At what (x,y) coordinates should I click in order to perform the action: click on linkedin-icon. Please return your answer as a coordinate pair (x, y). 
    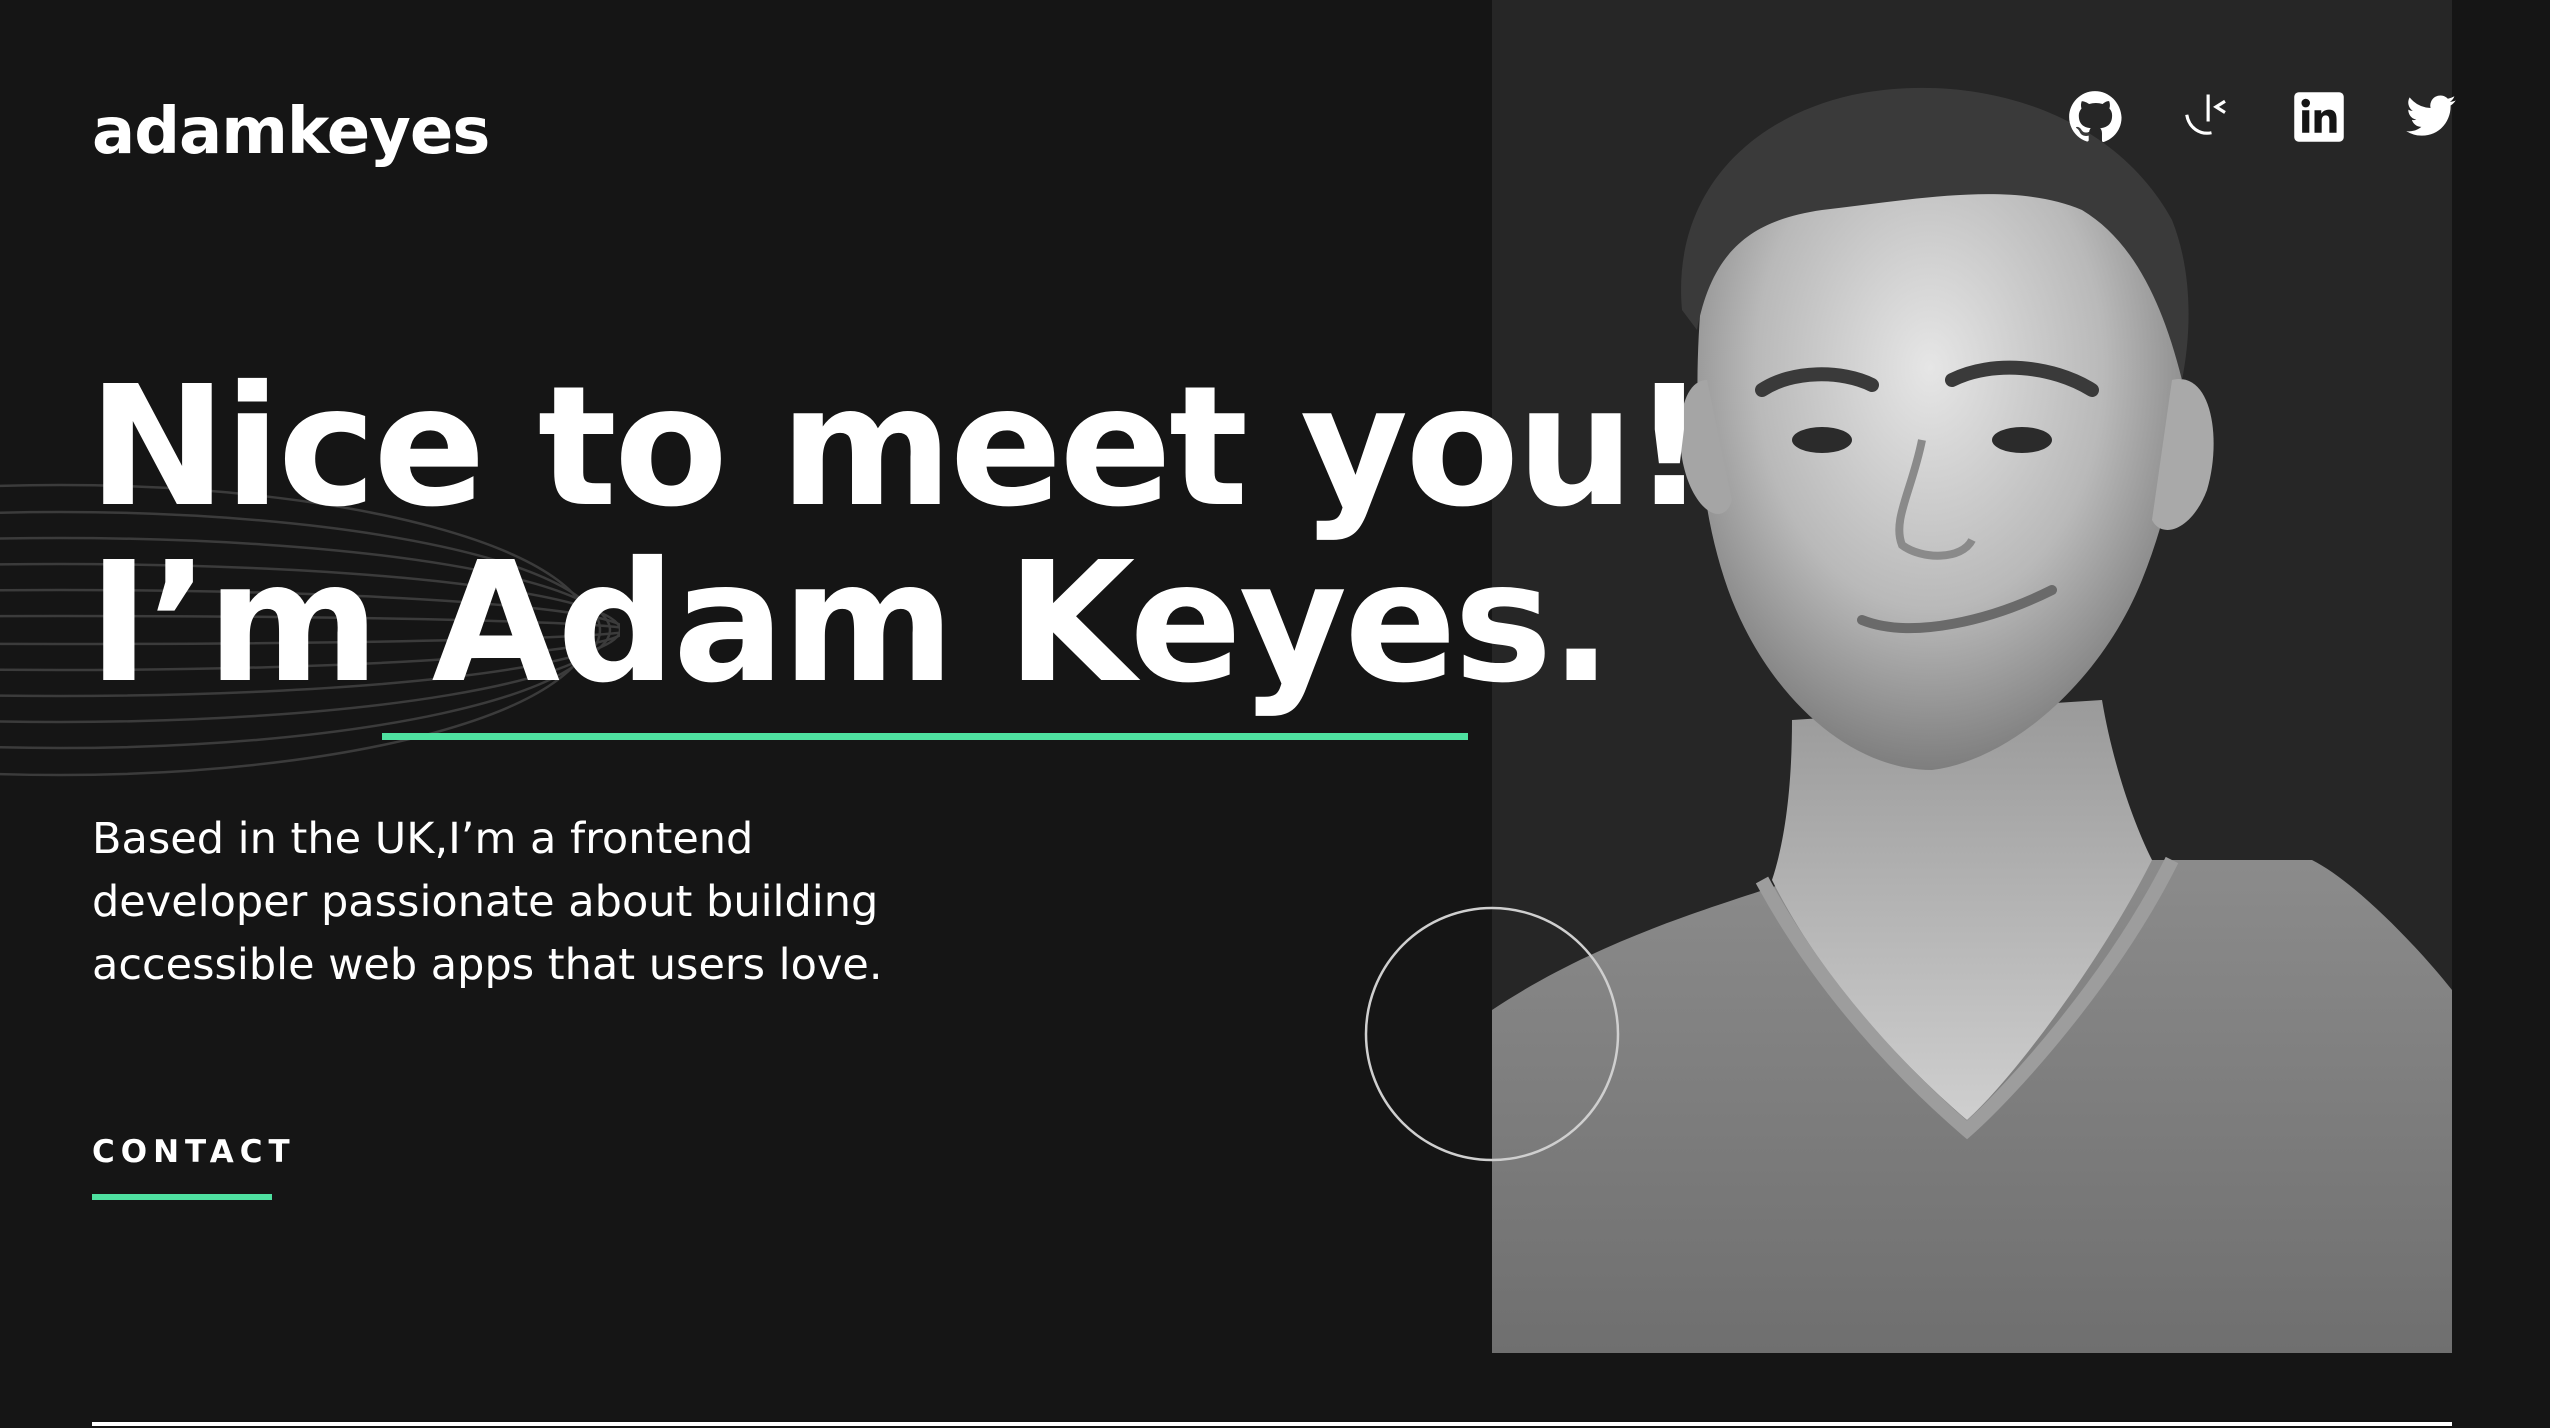
    Looking at the image, I should click on (2319, 117).